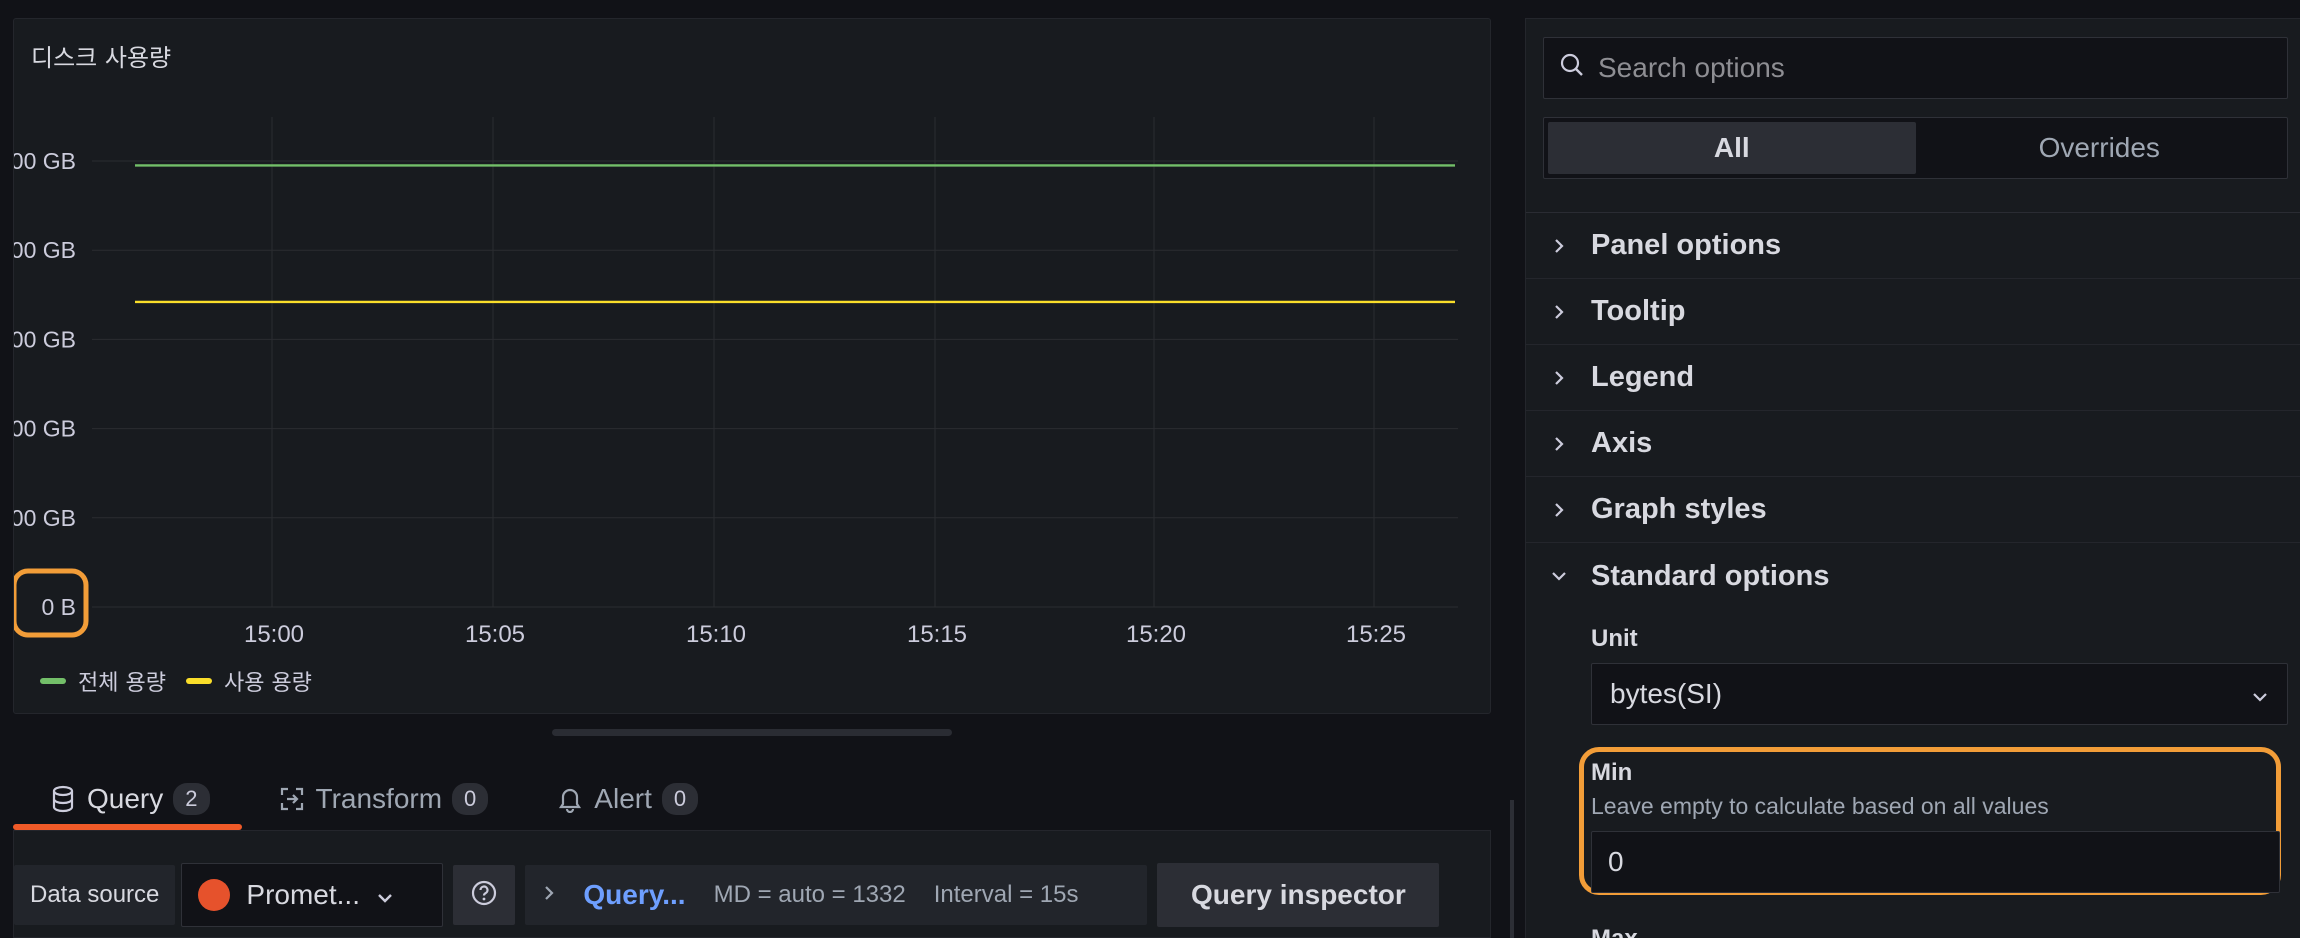 The image size is (2300, 938). Describe the element at coordinates (63, 799) in the screenshot. I see `database-icon` at that location.